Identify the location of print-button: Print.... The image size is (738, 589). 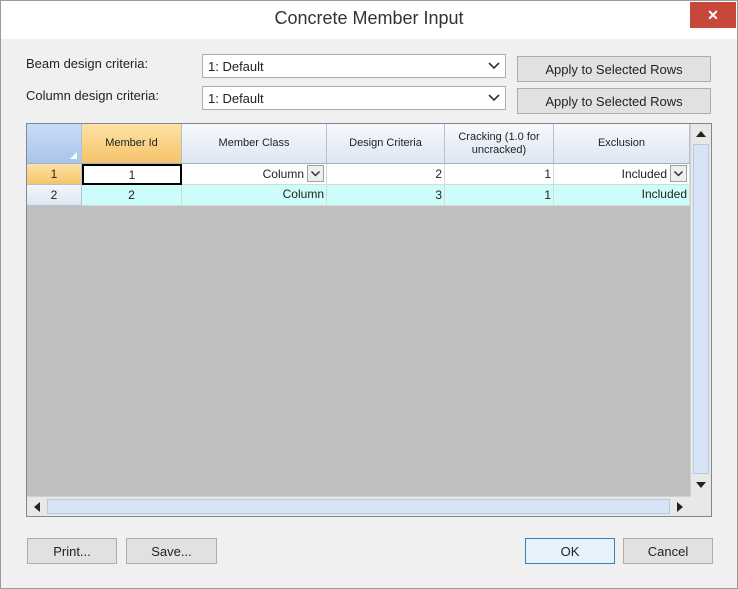
(72, 551).